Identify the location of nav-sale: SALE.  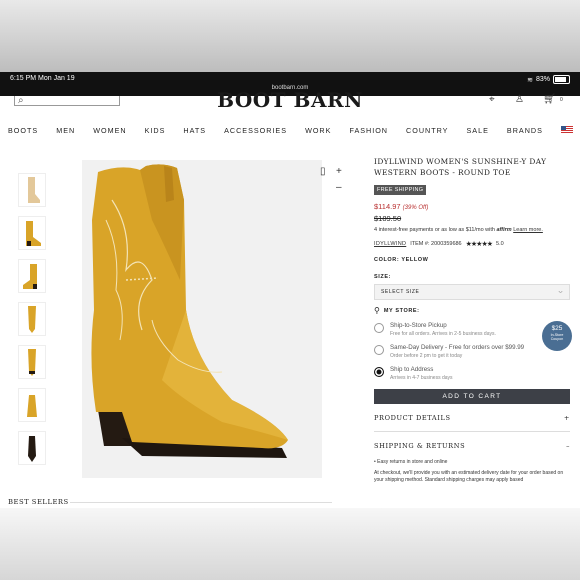
(478, 130).